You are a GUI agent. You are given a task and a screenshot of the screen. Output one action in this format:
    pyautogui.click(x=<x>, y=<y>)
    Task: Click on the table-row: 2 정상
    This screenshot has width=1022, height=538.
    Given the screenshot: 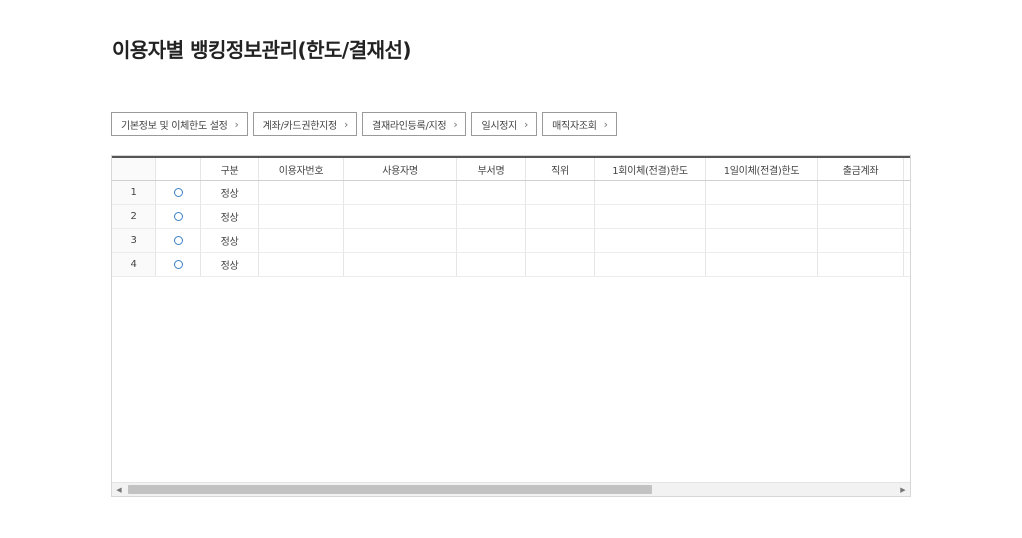 What is the action you would take?
    pyautogui.click(x=511, y=217)
    